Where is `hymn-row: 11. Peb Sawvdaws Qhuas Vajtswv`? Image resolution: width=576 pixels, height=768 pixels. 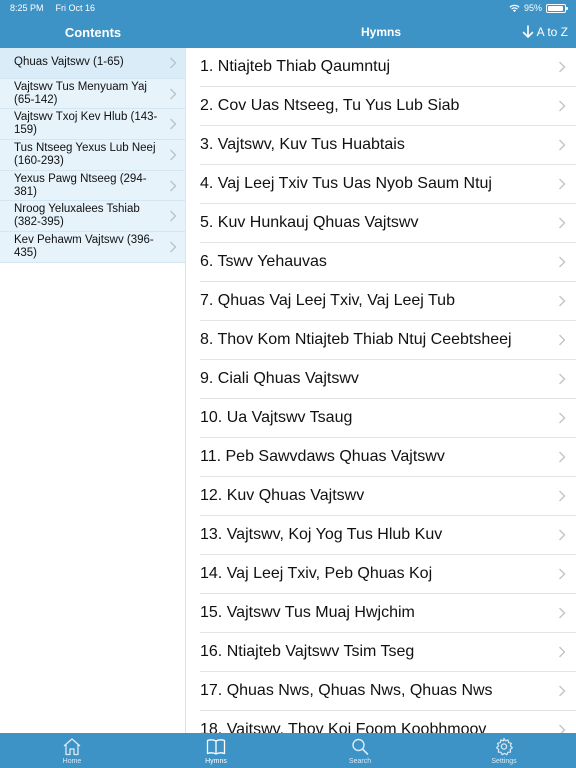
hymn-row: 11. Peb Sawvdaws Qhuas Vajtswv is located at coordinates (388, 457).